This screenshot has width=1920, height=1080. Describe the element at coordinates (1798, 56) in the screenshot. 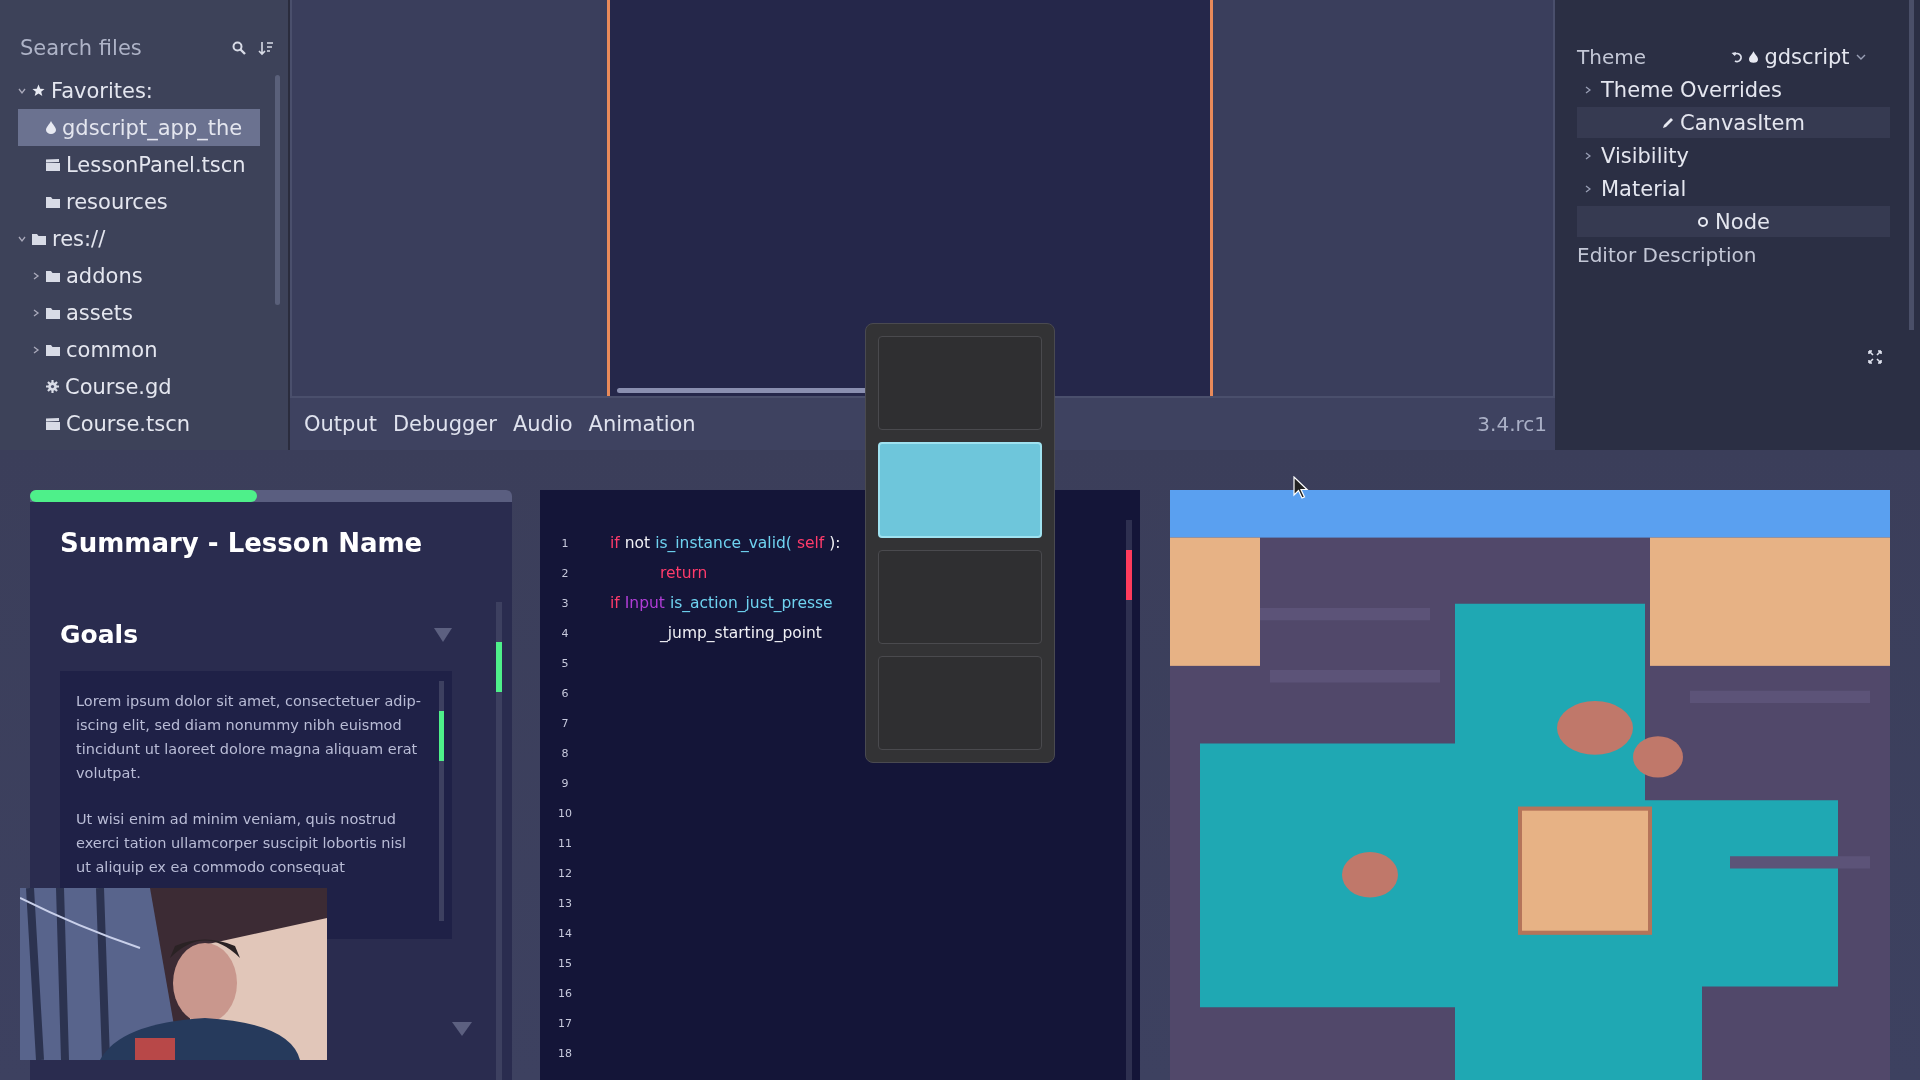

I see `theme-dropdown: gdscript` at that location.